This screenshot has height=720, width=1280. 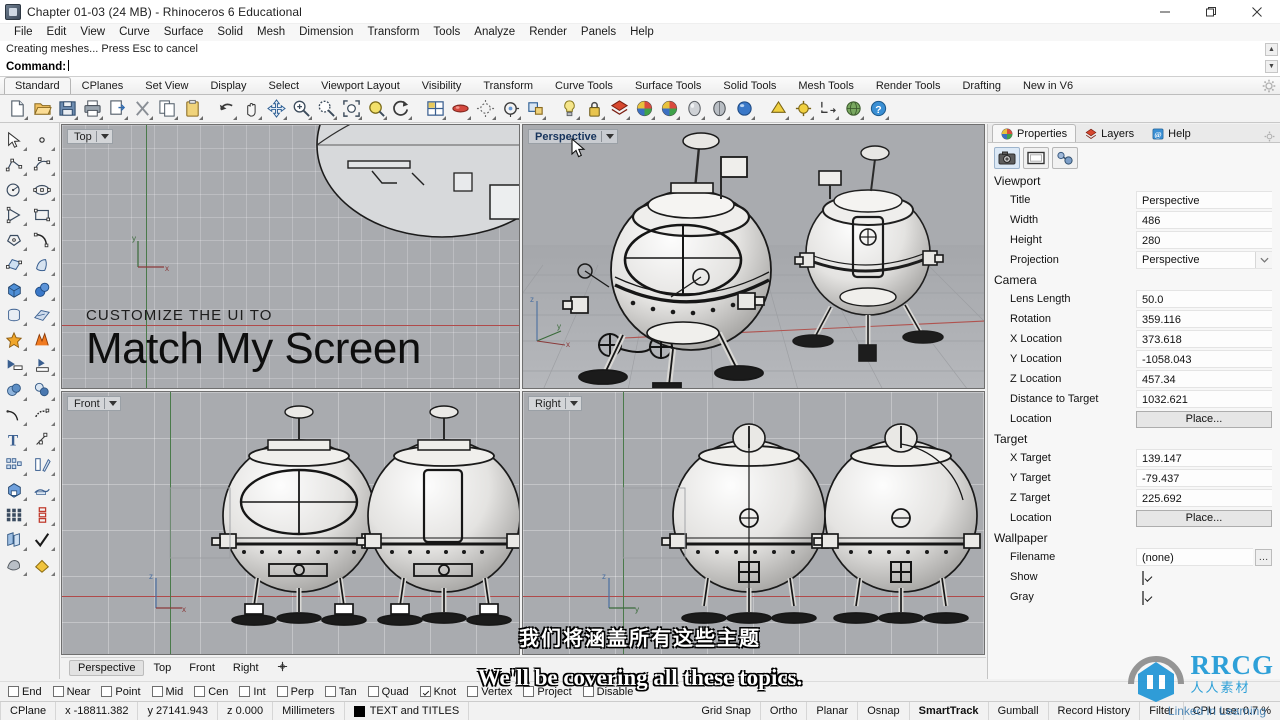 I want to click on status-toggle-smarttrack: SmartTrack, so click(x=949, y=710).